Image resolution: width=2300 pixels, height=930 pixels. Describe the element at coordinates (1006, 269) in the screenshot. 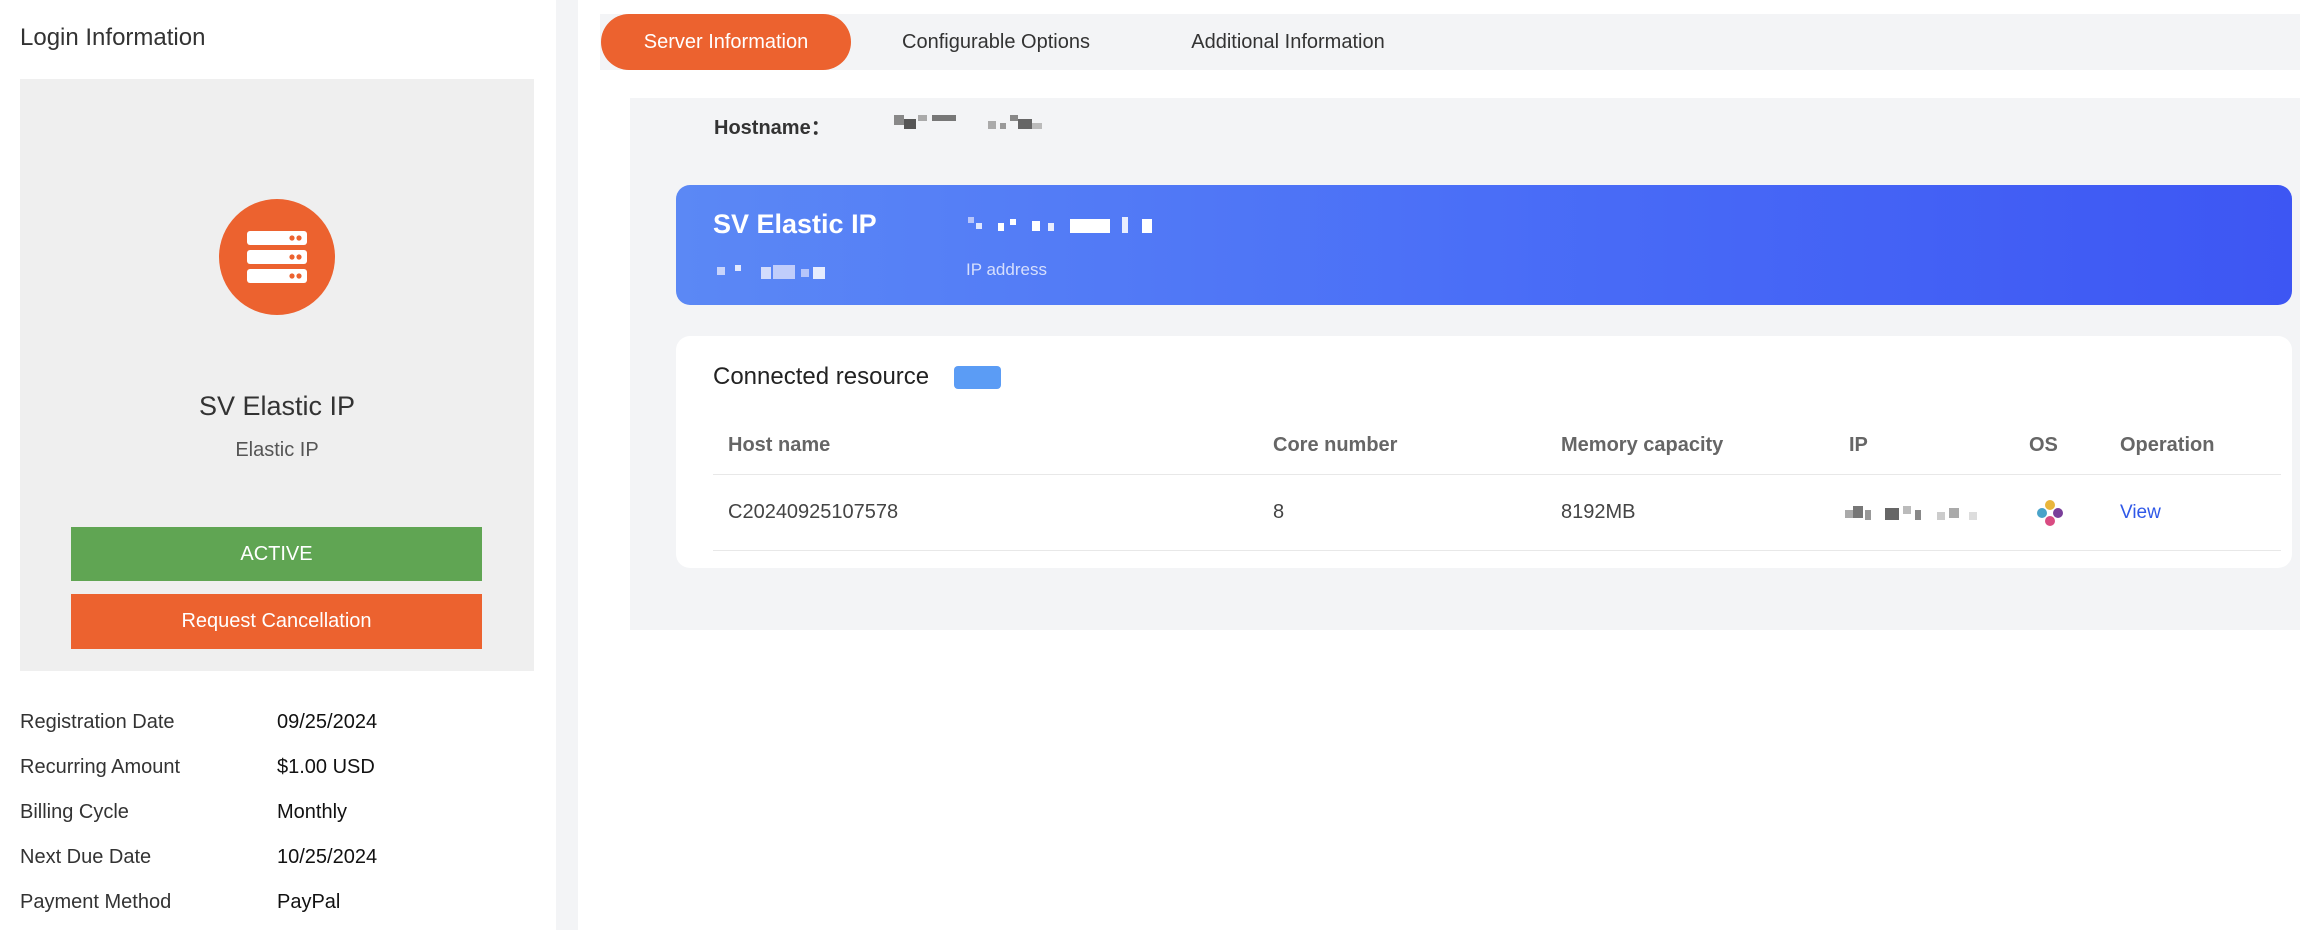

I see `ip-address-caption: IP address` at that location.